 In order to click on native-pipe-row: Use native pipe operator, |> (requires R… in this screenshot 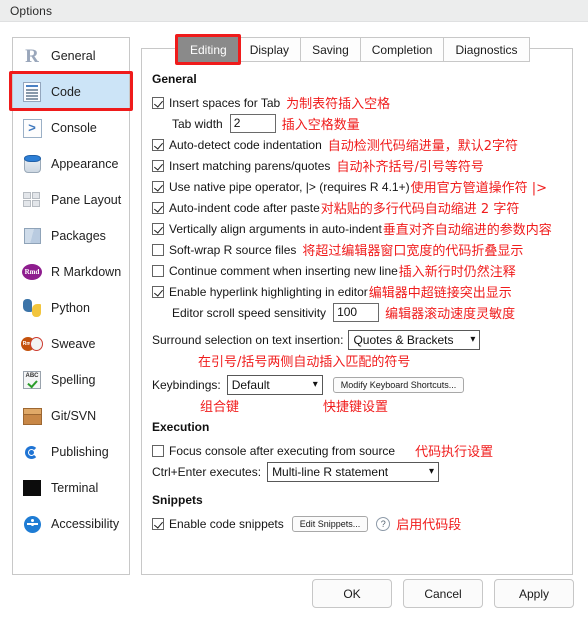, I will do `click(358, 186)`.